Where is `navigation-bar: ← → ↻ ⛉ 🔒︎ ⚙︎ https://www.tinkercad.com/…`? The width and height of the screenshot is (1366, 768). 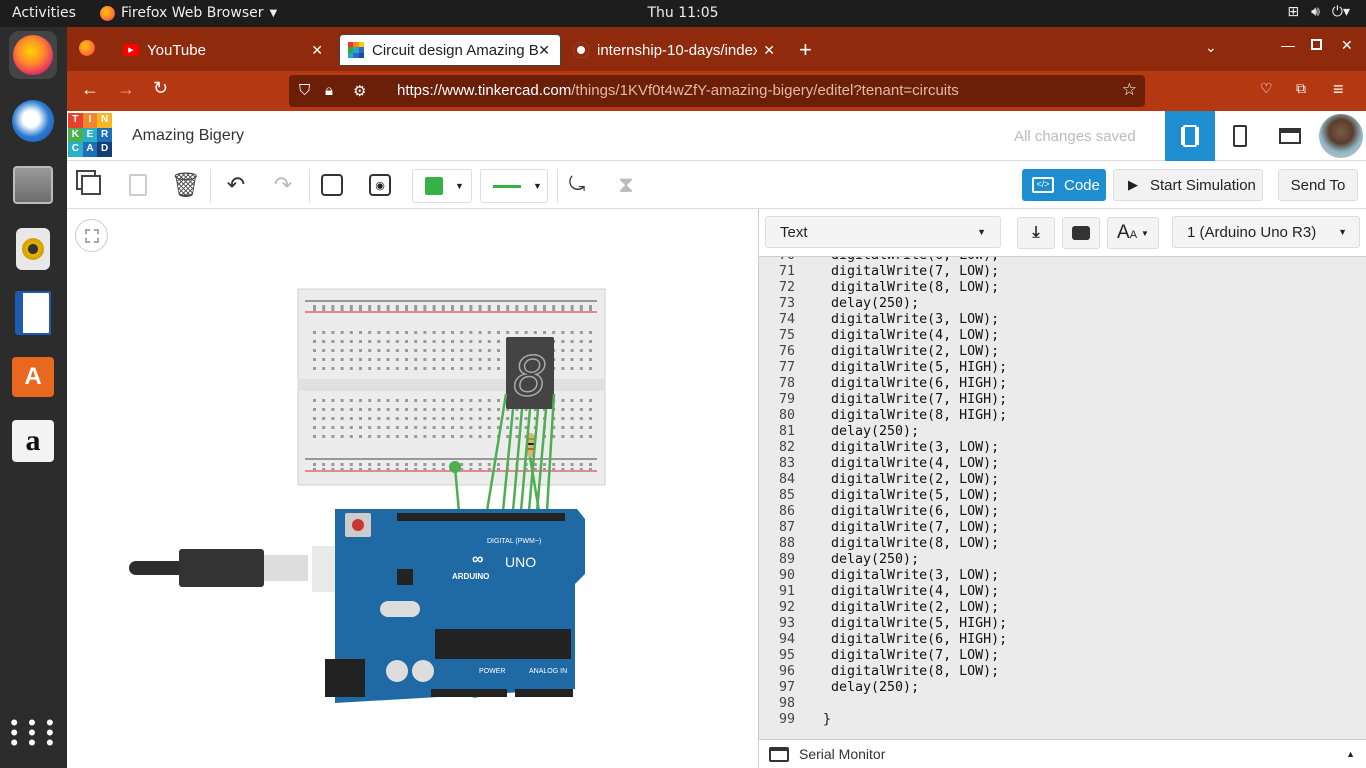
navigation-bar: ← → ↻ ⛉ 🔒︎ ⚙︎ https://www.tinkercad.com/… is located at coordinates (716, 91).